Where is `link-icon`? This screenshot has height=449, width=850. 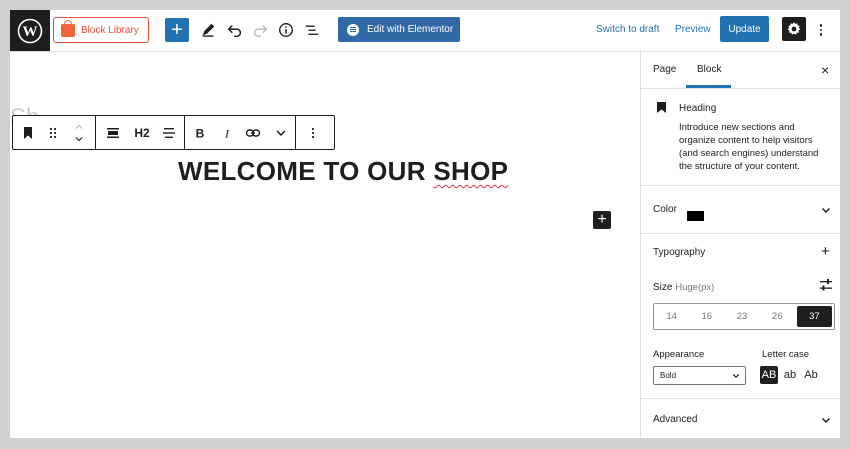
link-icon is located at coordinates (253, 132).